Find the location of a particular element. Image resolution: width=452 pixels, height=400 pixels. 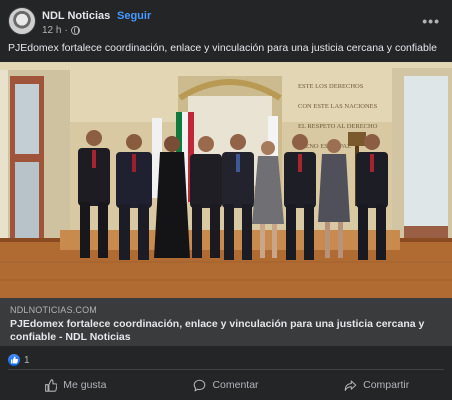

reaction-count: 1 is located at coordinates (27, 360).